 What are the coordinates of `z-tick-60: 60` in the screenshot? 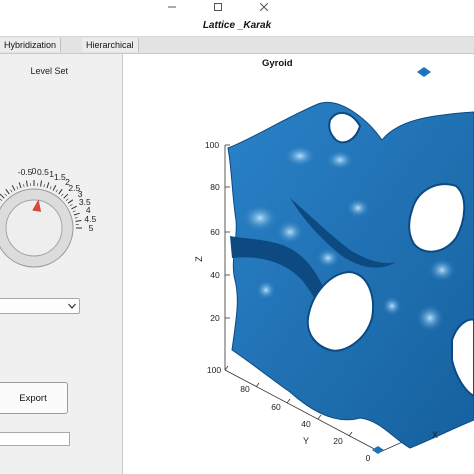 It's located at (215, 232).